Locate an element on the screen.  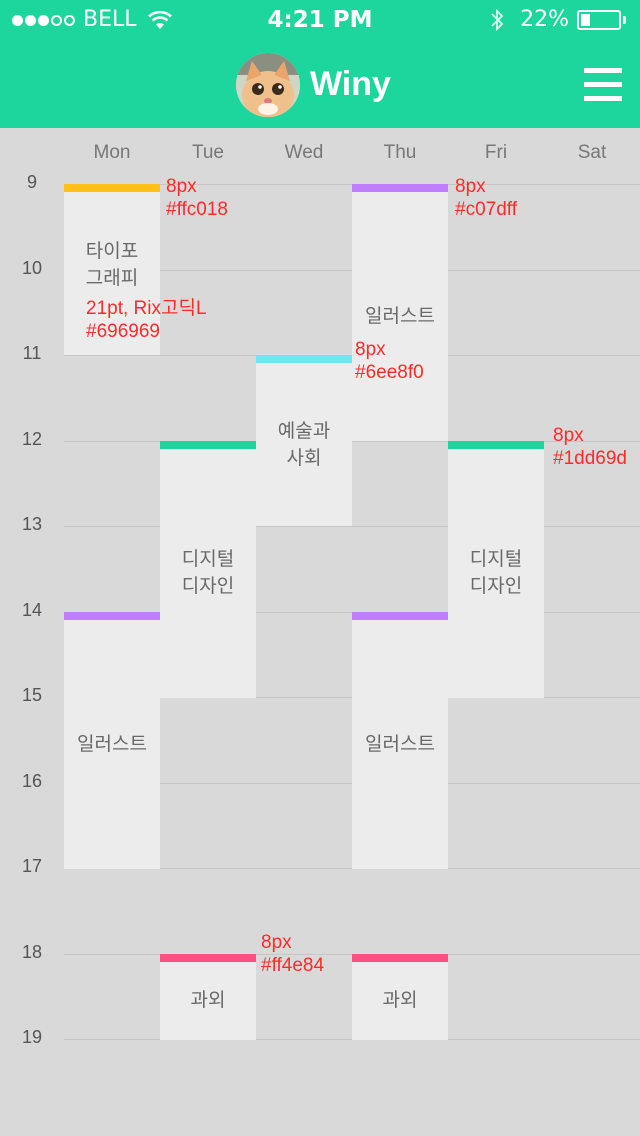
class-block: 예술과 사회 is located at coordinates (304, 440).